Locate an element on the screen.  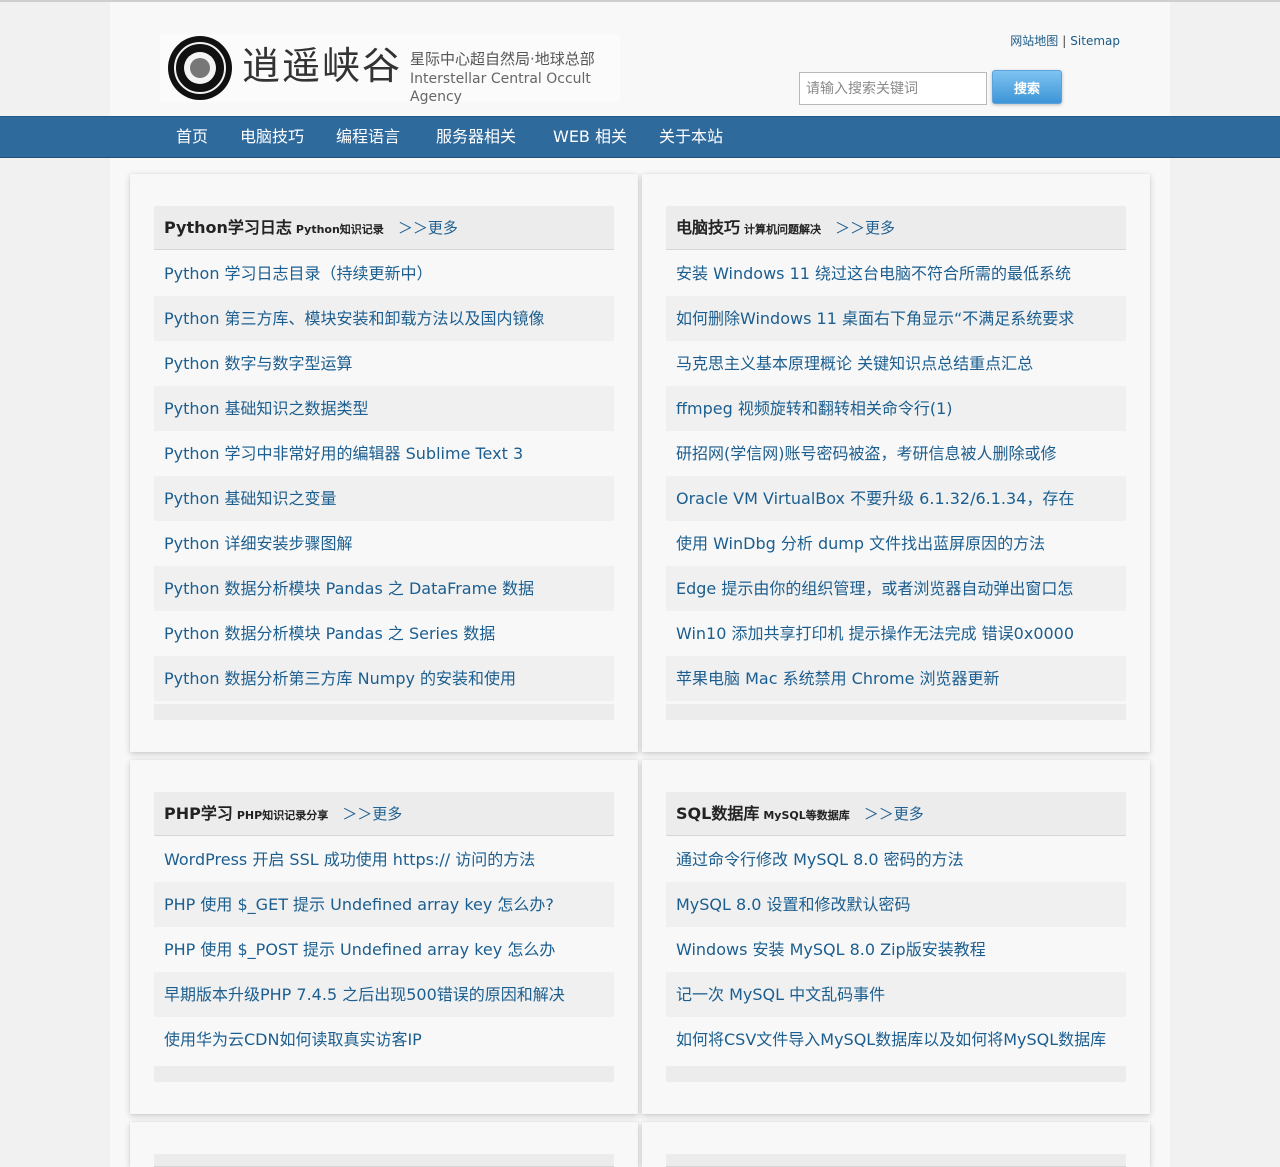
article-link: Python 详细安装步骤图解 is located at coordinates (386, 543).